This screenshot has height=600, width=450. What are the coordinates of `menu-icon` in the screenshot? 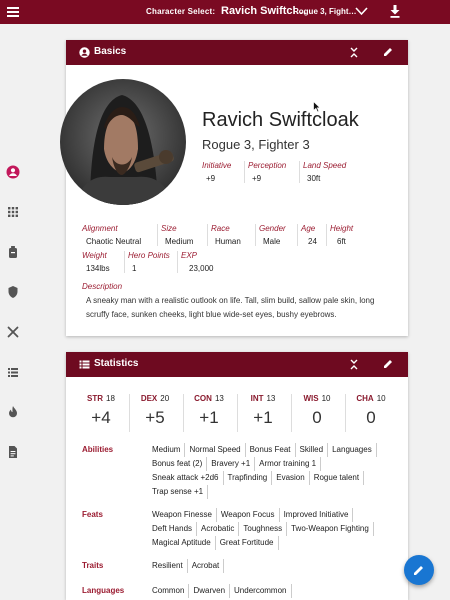 It's located at (13, 12).